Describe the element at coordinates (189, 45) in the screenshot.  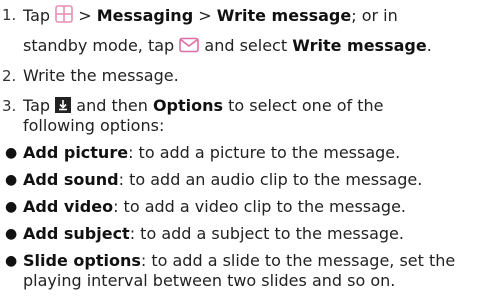
I see `envelope-icon` at that location.